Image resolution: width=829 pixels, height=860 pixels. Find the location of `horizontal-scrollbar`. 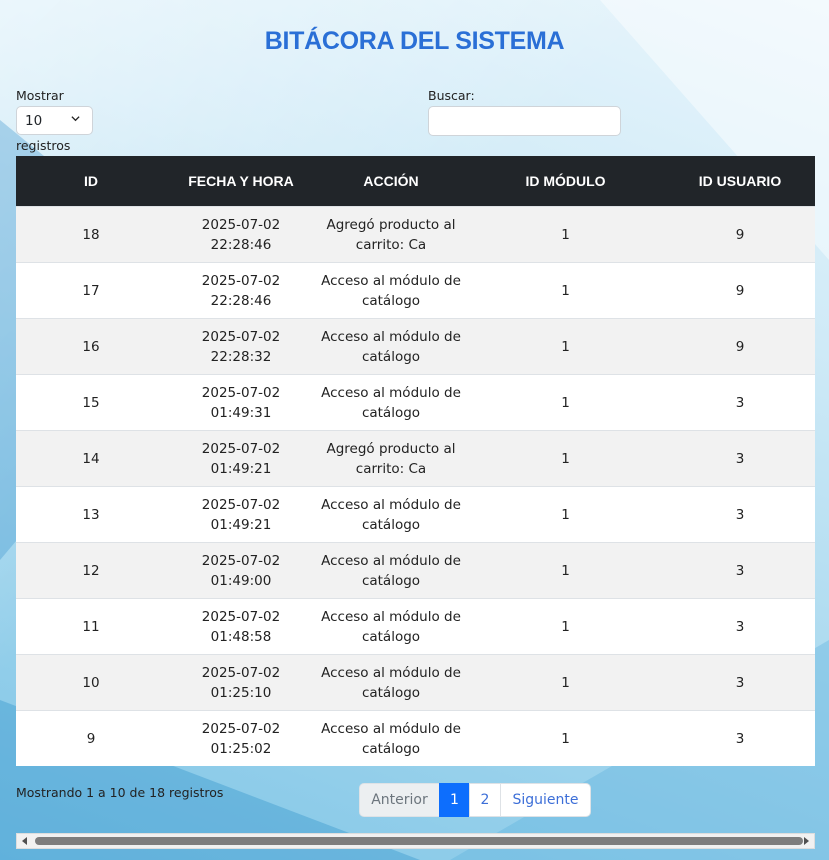

horizontal-scrollbar is located at coordinates (415, 841).